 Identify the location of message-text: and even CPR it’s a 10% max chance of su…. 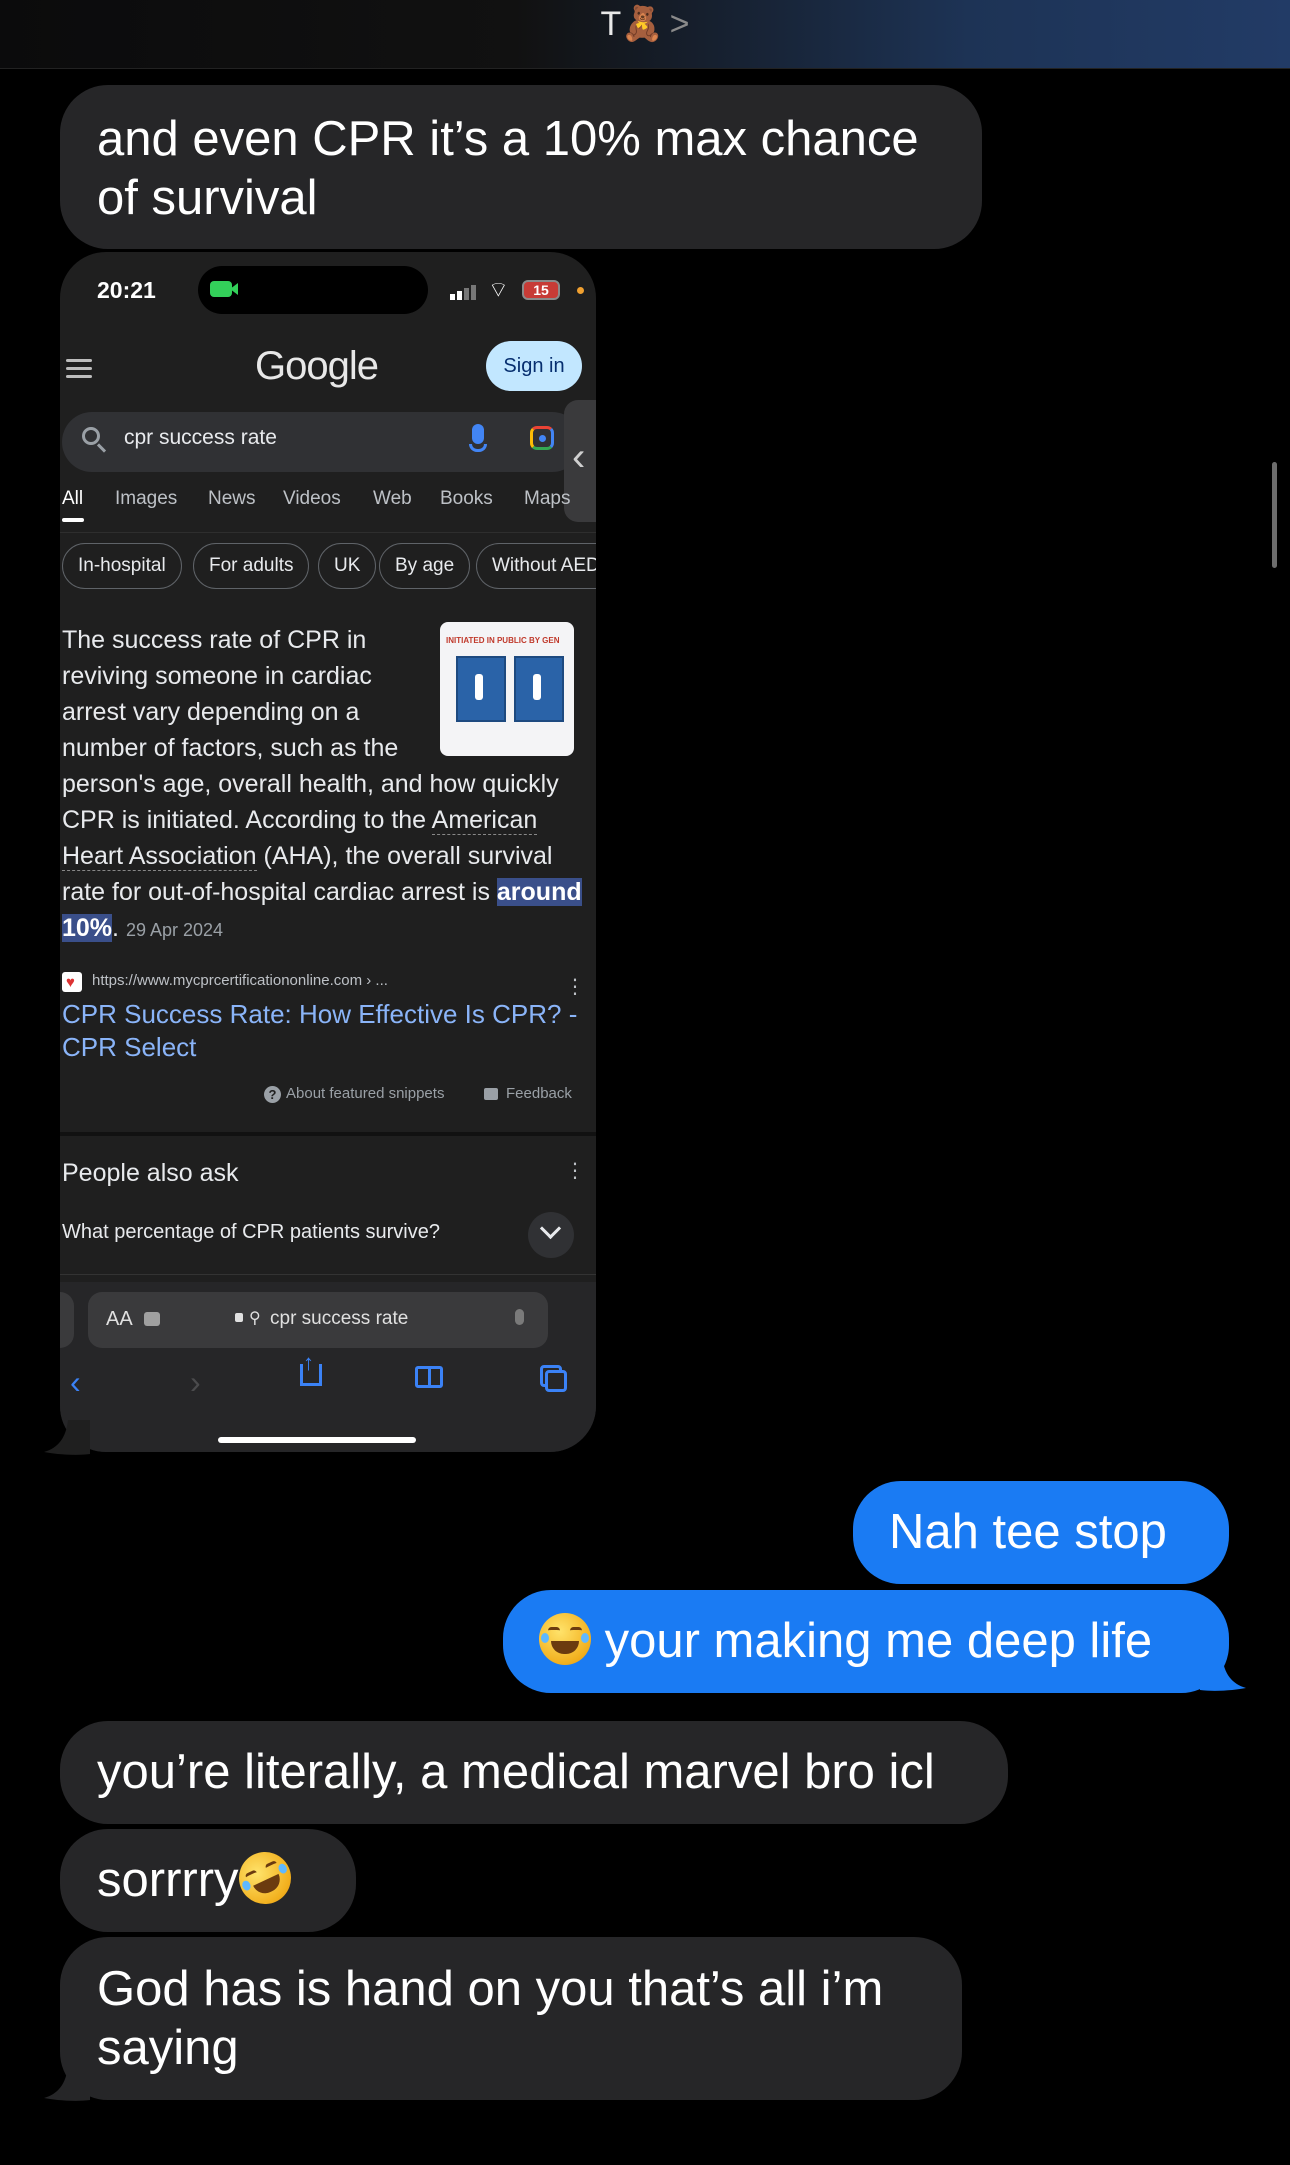
(508, 168).